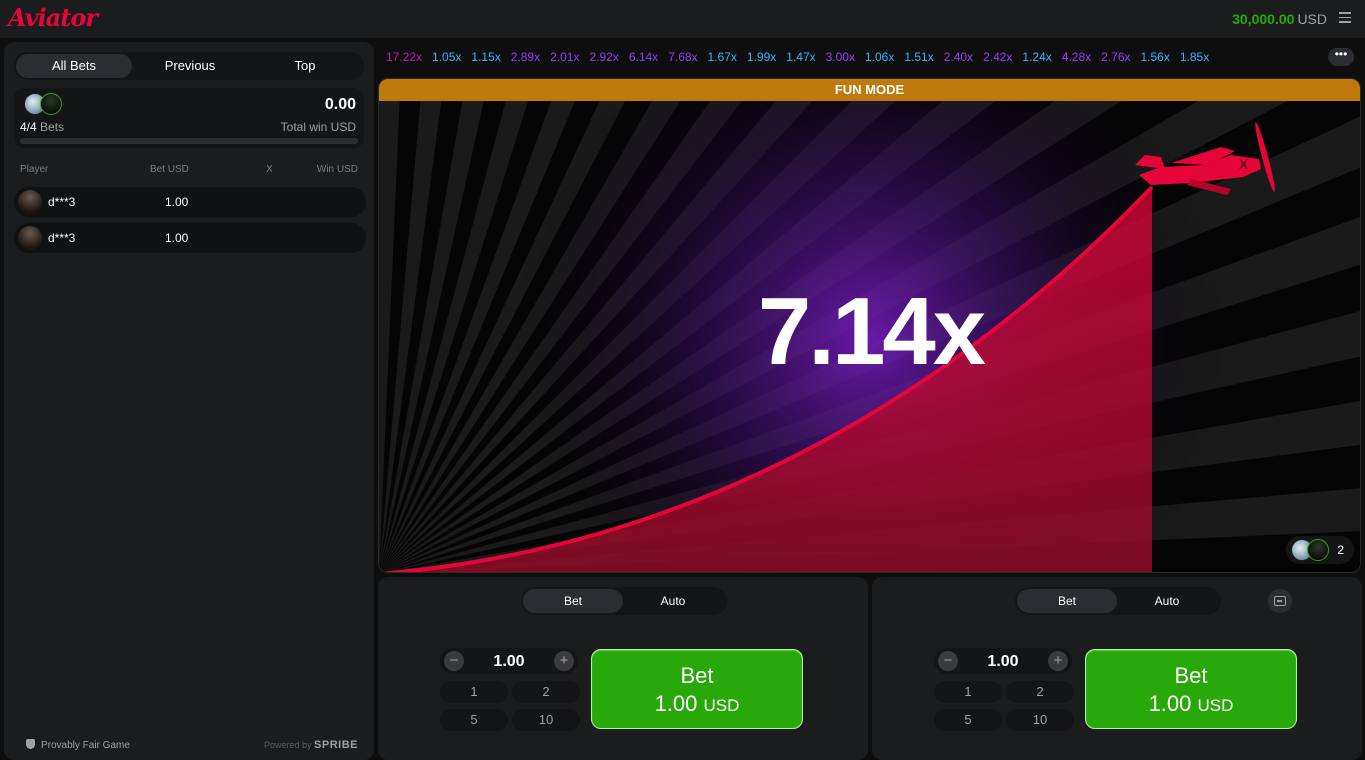  I want to click on avatar-group, so click(44, 104).